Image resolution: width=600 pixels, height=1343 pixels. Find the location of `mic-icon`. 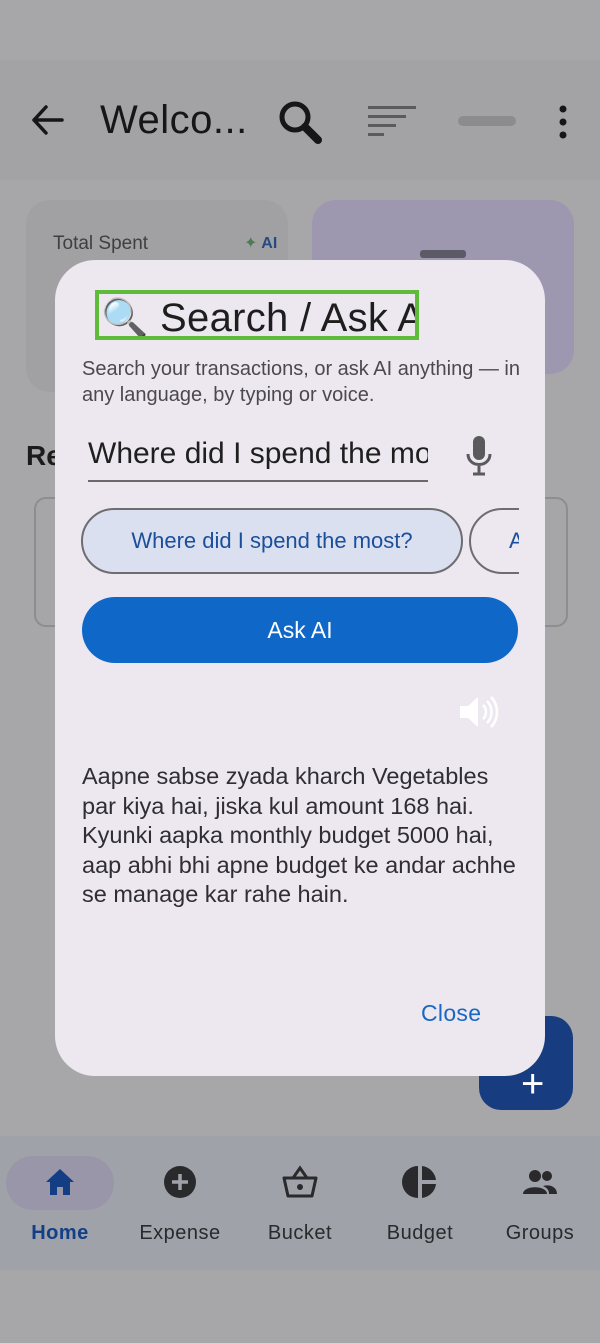

mic-icon is located at coordinates (479, 455).